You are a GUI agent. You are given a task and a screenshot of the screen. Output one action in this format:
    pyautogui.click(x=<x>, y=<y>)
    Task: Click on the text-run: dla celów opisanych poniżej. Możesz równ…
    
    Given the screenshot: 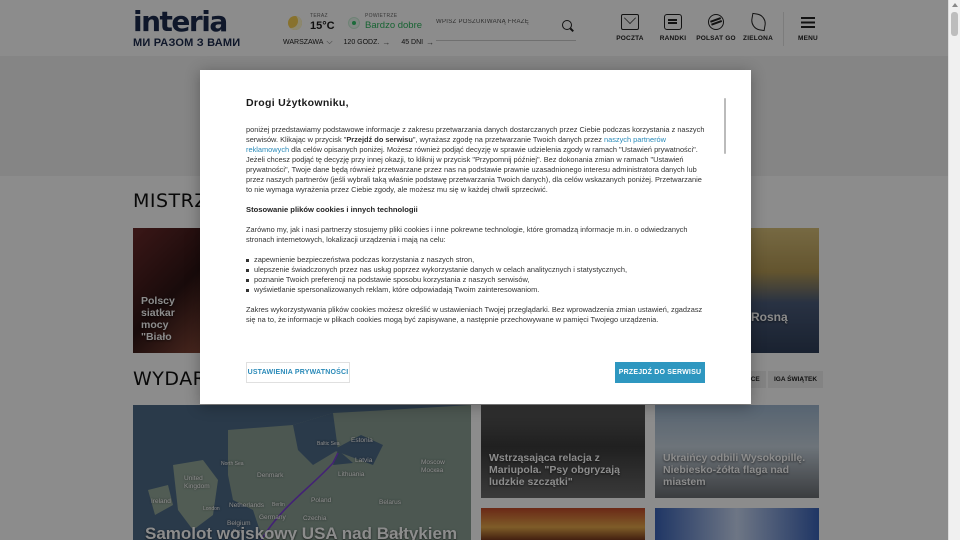 What is the action you would take?
    pyautogui.click(x=474, y=169)
    